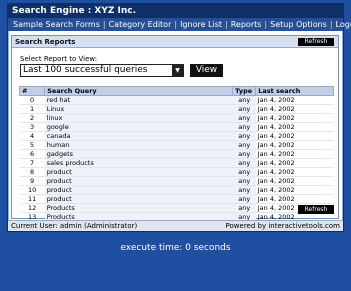  Describe the element at coordinates (32, 136) in the screenshot. I see `row-number: 4` at that location.